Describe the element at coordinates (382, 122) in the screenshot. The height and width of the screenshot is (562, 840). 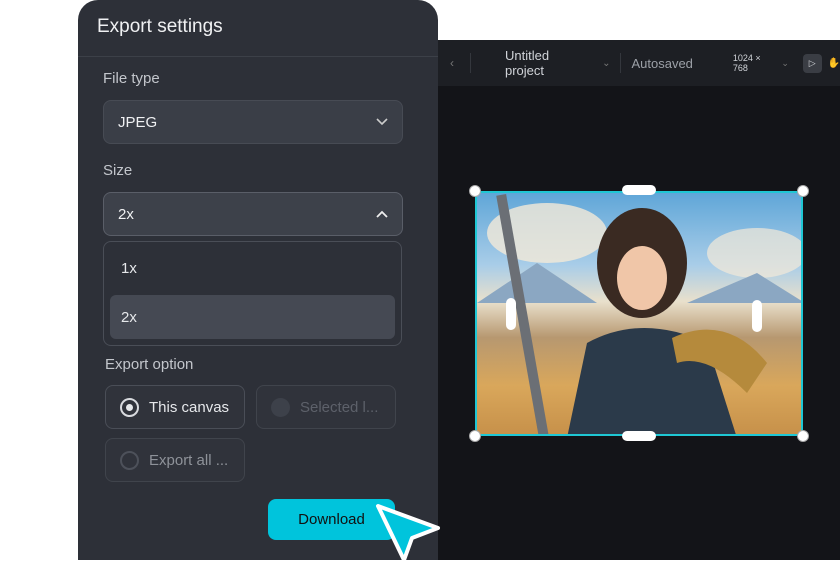
I see `chevron-down-icon` at that location.